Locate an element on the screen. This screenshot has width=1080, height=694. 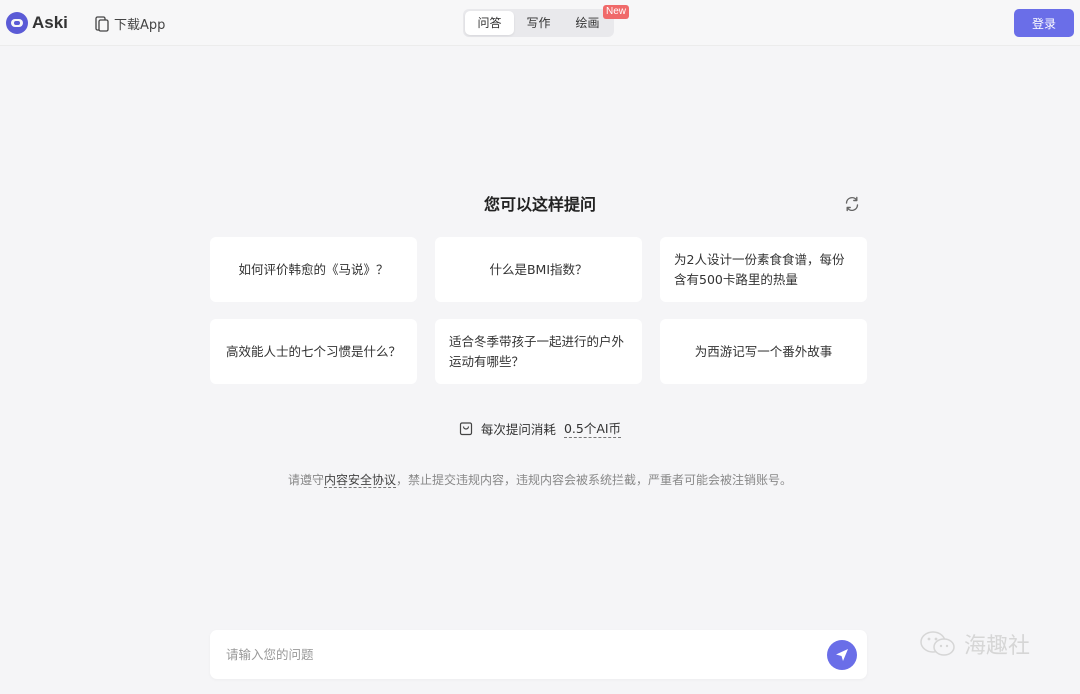
content-policy-link: 内容安全协议 is located at coordinates (359, 480).